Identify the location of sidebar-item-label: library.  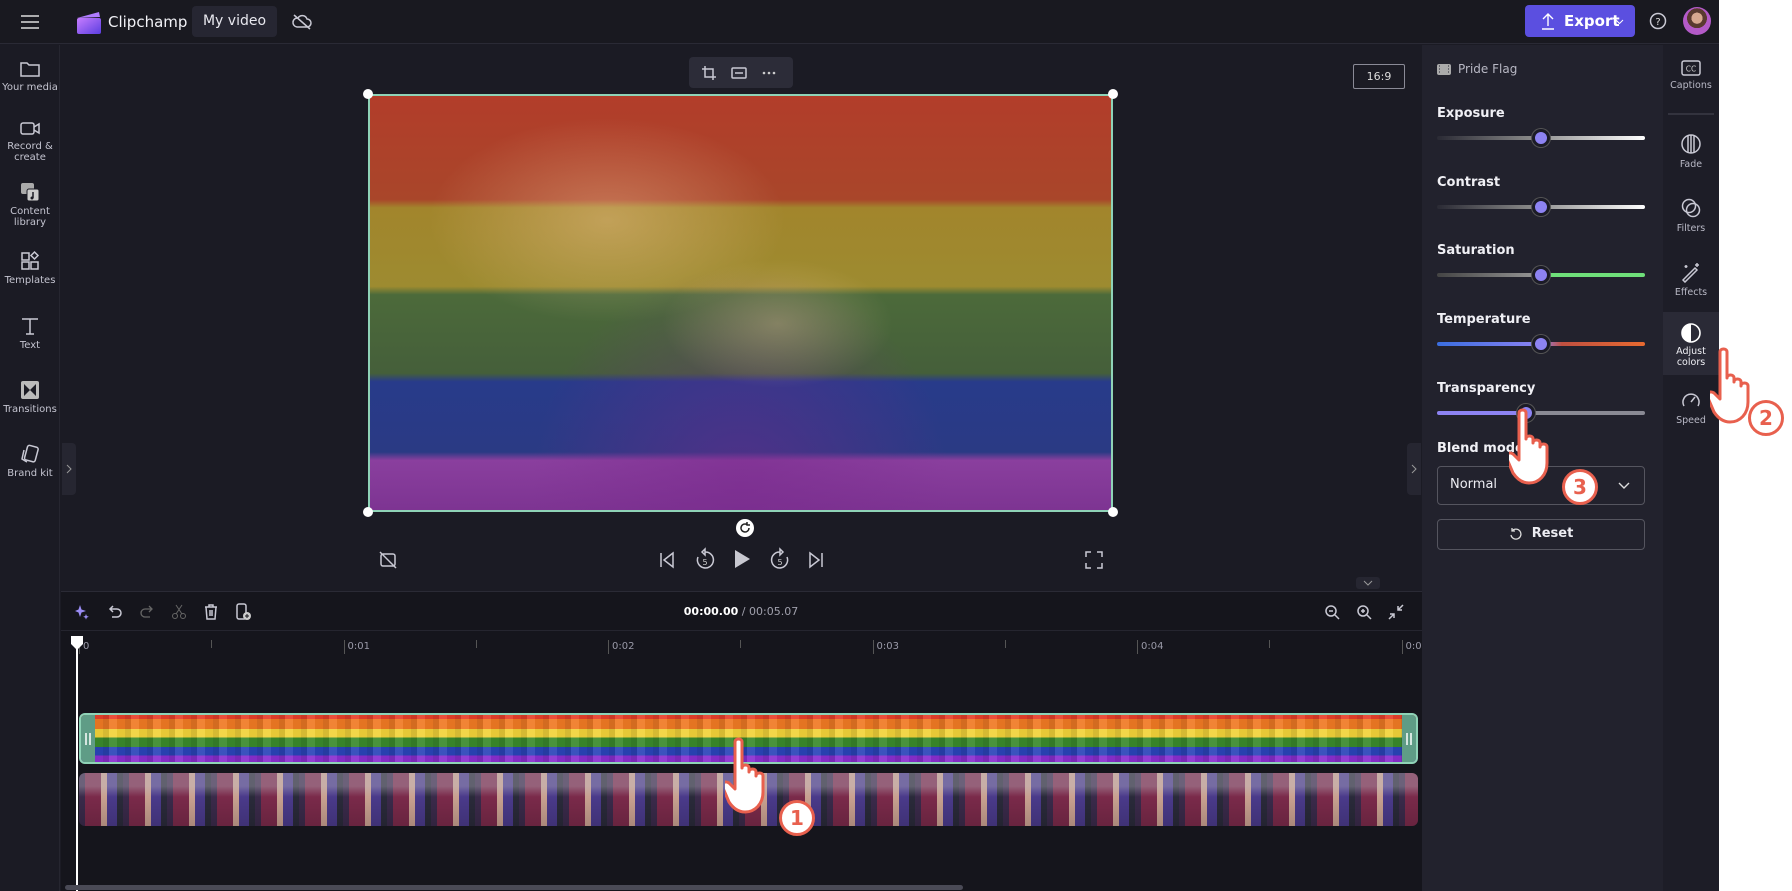
(30, 222).